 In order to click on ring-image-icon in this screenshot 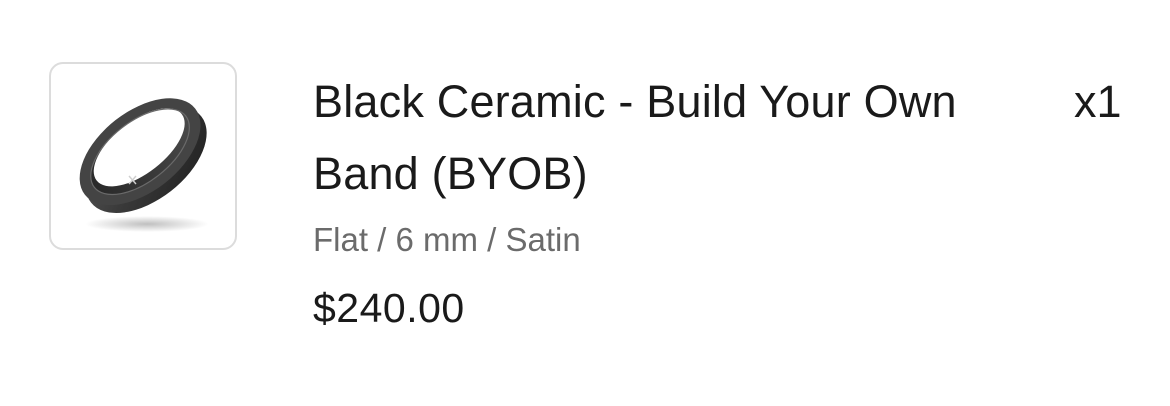, I will do `click(144, 165)`.